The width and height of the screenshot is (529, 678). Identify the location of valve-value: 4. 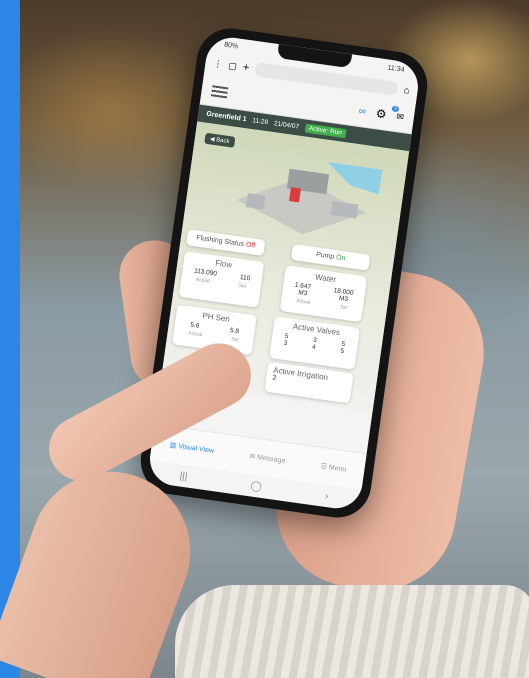
(314, 347).